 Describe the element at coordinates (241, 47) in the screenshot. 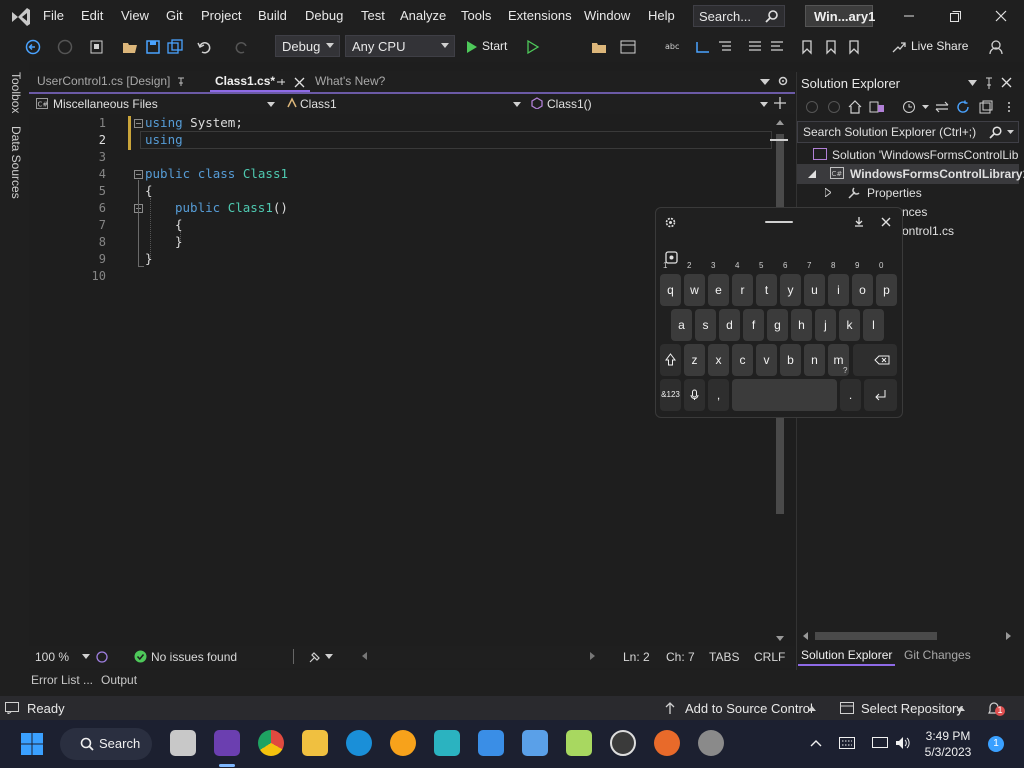

I see `redo-icon` at that location.